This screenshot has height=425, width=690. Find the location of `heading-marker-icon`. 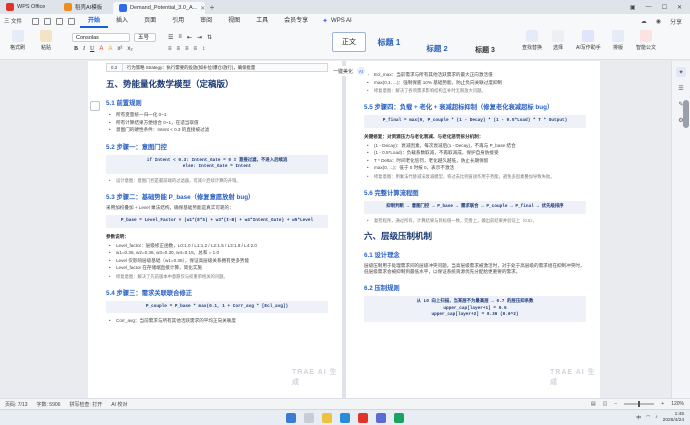

heading-marker-icon is located at coordinates (95, 106).